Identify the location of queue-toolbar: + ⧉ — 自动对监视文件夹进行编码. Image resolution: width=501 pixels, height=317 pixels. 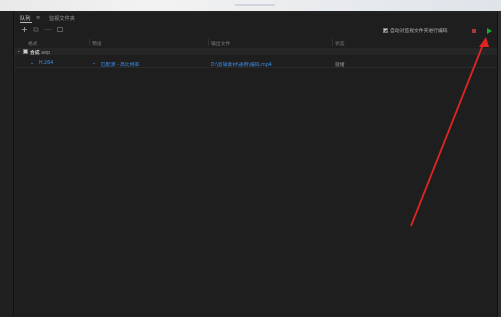
(256, 30).